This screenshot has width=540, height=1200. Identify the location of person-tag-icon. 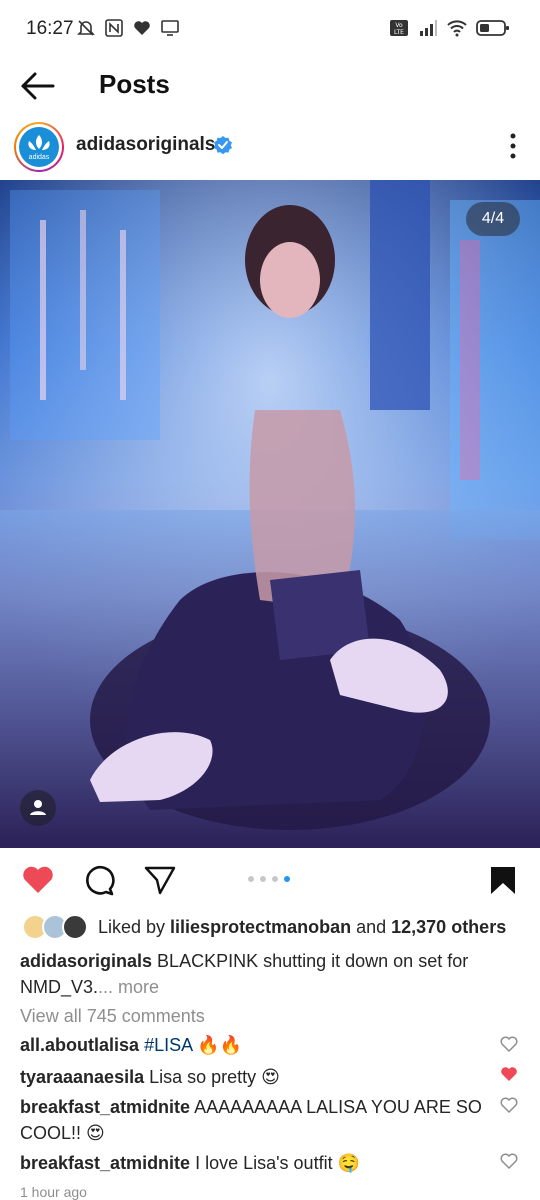
(38, 807).